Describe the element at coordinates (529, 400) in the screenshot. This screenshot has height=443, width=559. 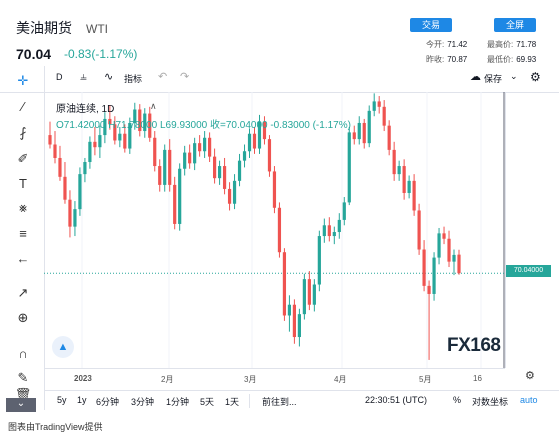
I see `auto-scale-toggle: auto` at that location.